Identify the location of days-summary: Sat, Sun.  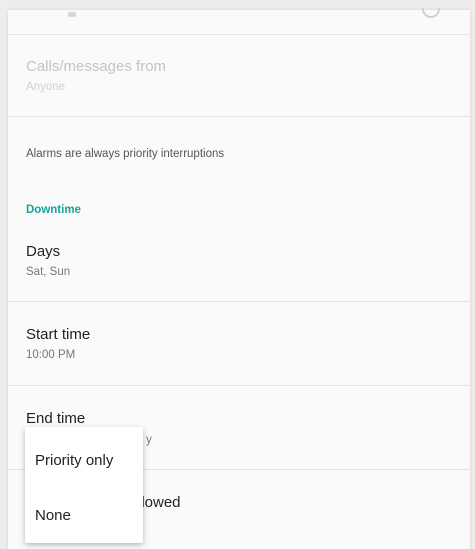
(48, 272).